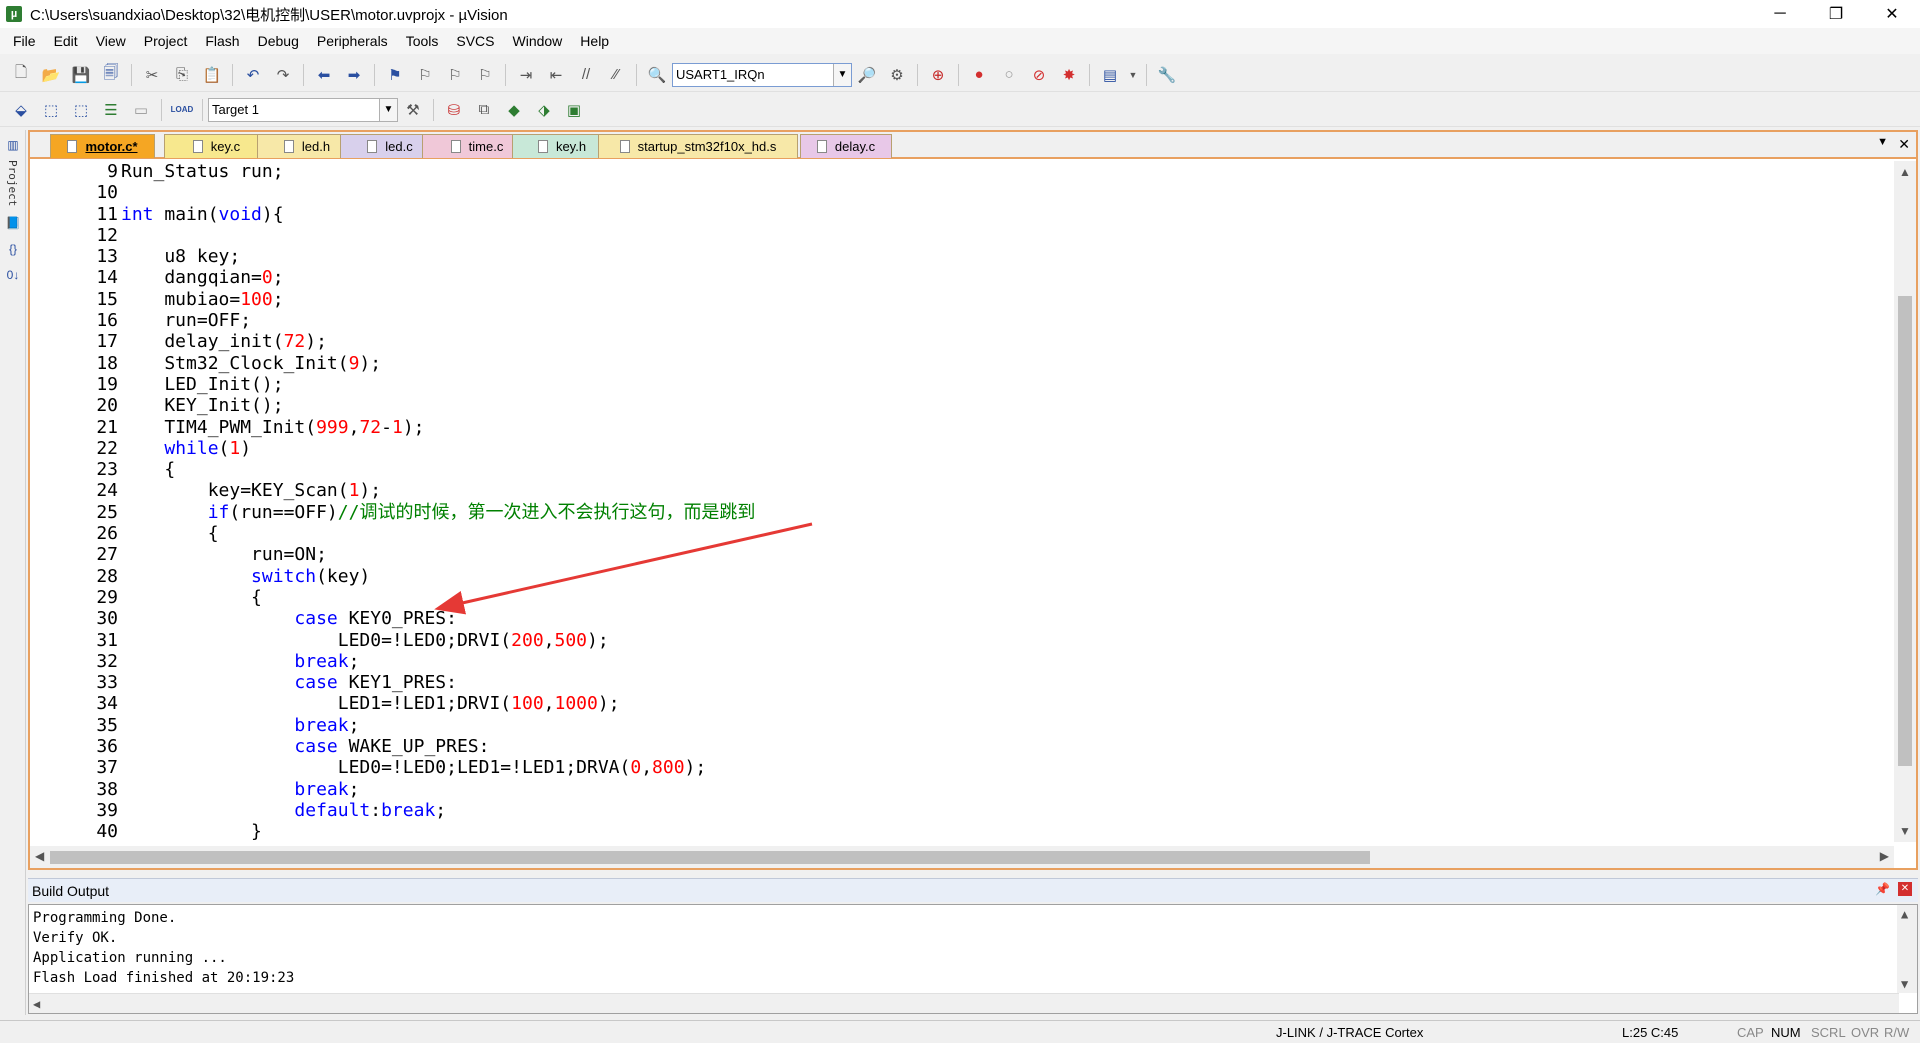  Describe the element at coordinates (1904, 144) in the screenshot. I see `close-tab-icon: ✕` at that location.